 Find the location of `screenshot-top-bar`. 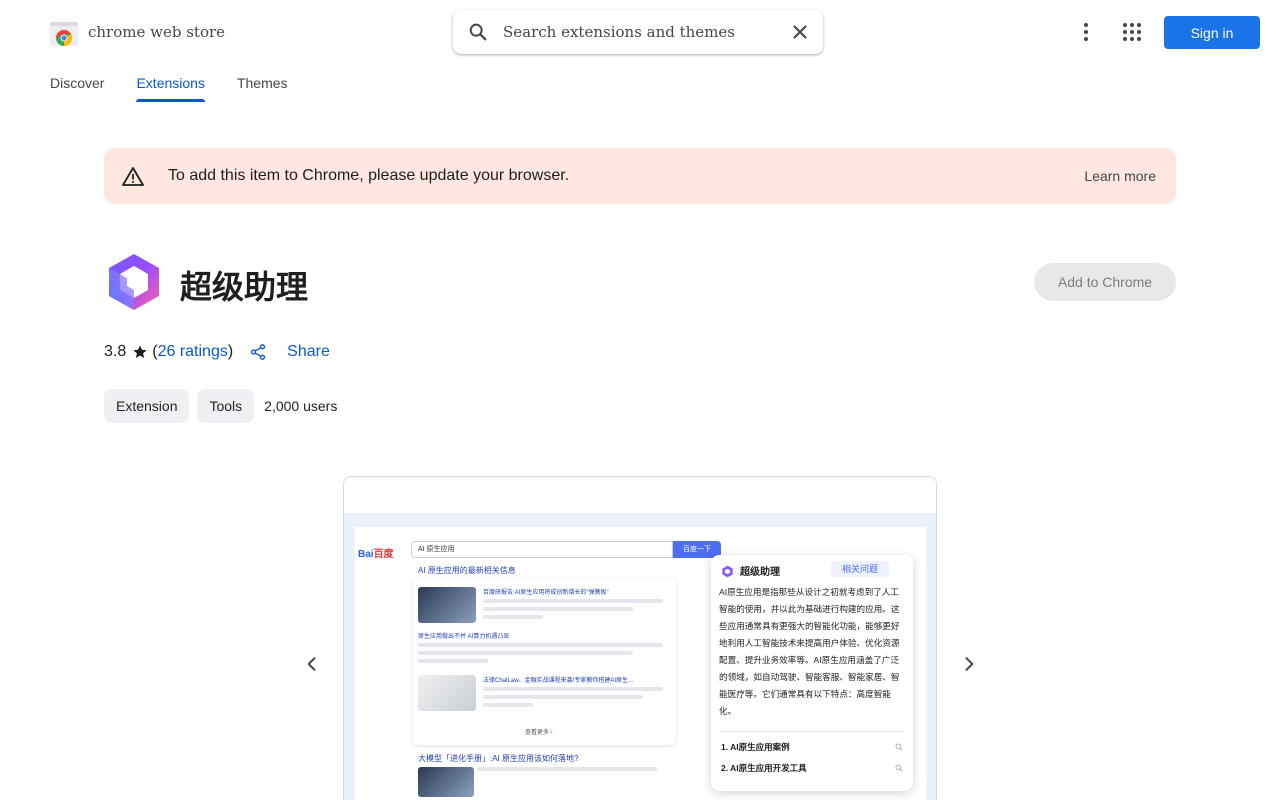

screenshot-top-bar is located at coordinates (640, 495).